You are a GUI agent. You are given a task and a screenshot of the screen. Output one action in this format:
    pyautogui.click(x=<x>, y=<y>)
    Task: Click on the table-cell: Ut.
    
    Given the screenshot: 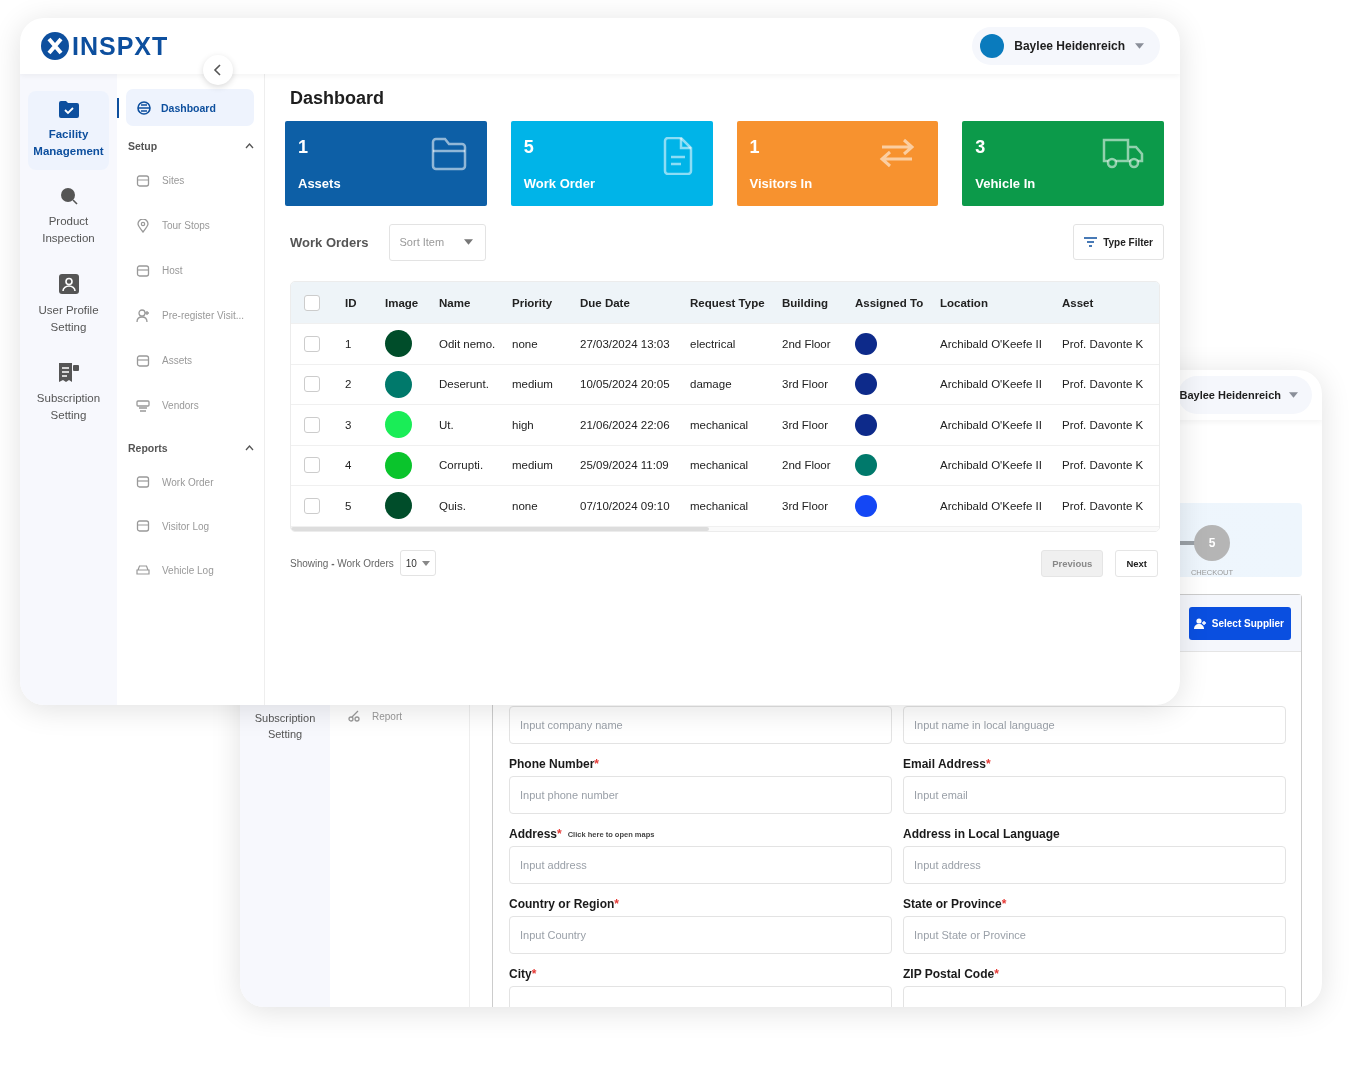 What is the action you would take?
    pyautogui.click(x=446, y=424)
    